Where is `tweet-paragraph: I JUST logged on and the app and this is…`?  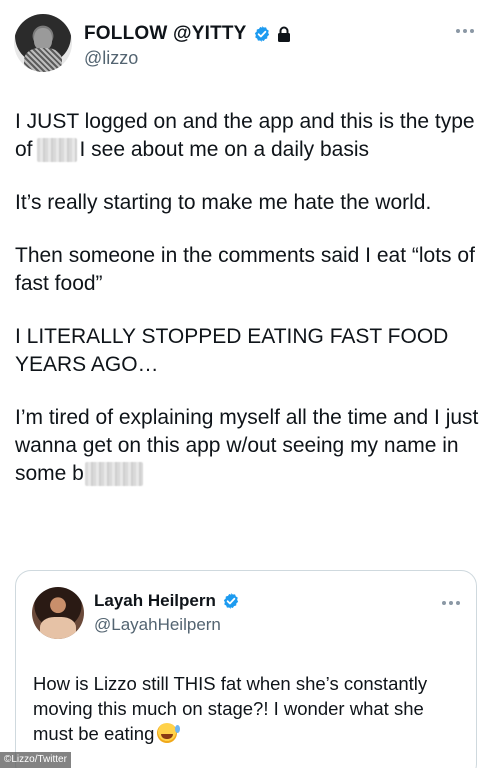 tweet-paragraph: I JUST logged on and the app and this is… is located at coordinates (248, 136).